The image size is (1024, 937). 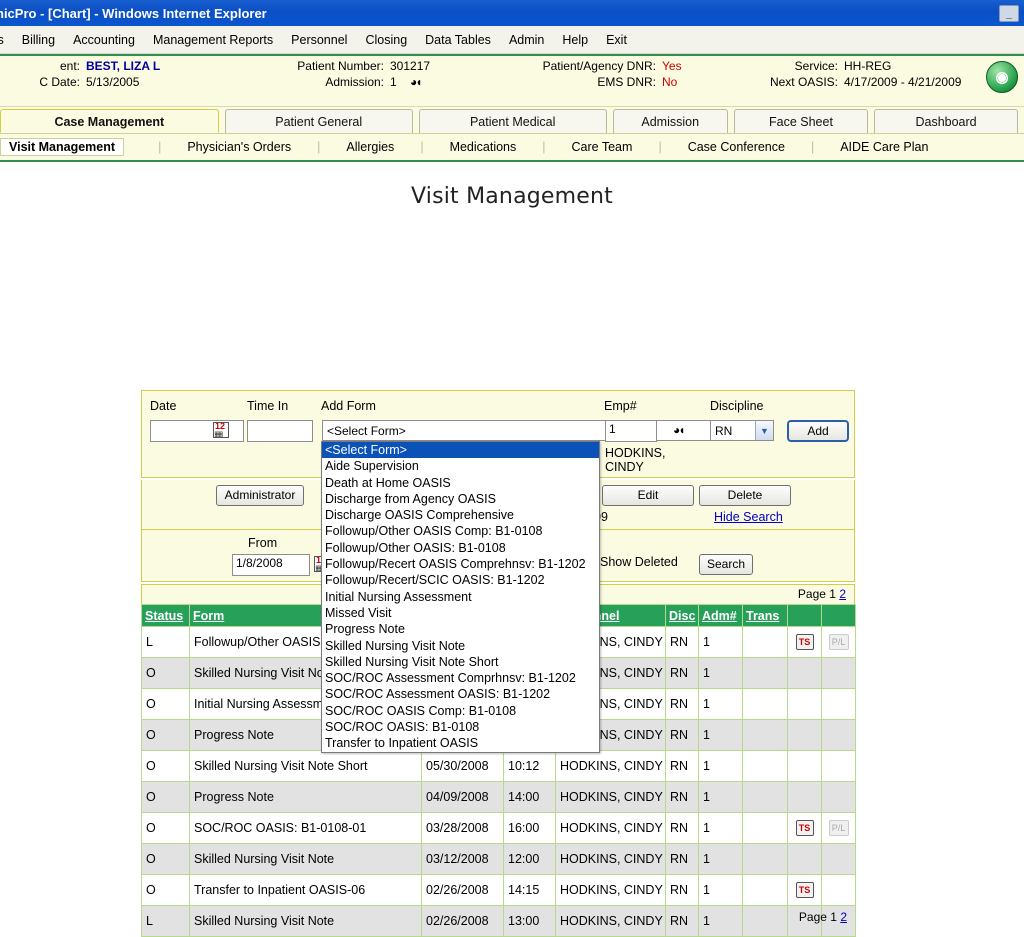 I want to click on subtab-medications: Medications, so click(x=483, y=147).